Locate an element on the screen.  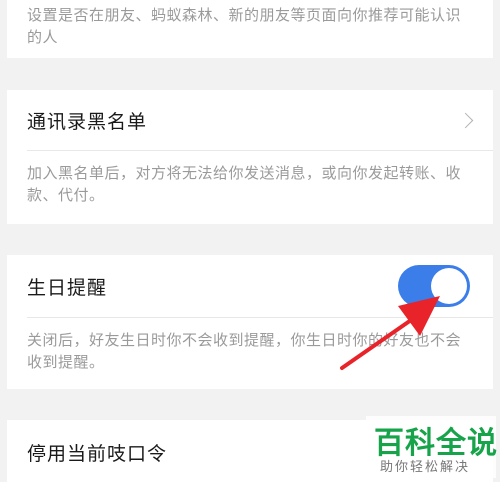
annotation-arrow-icon is located at coordinates (390, 333).